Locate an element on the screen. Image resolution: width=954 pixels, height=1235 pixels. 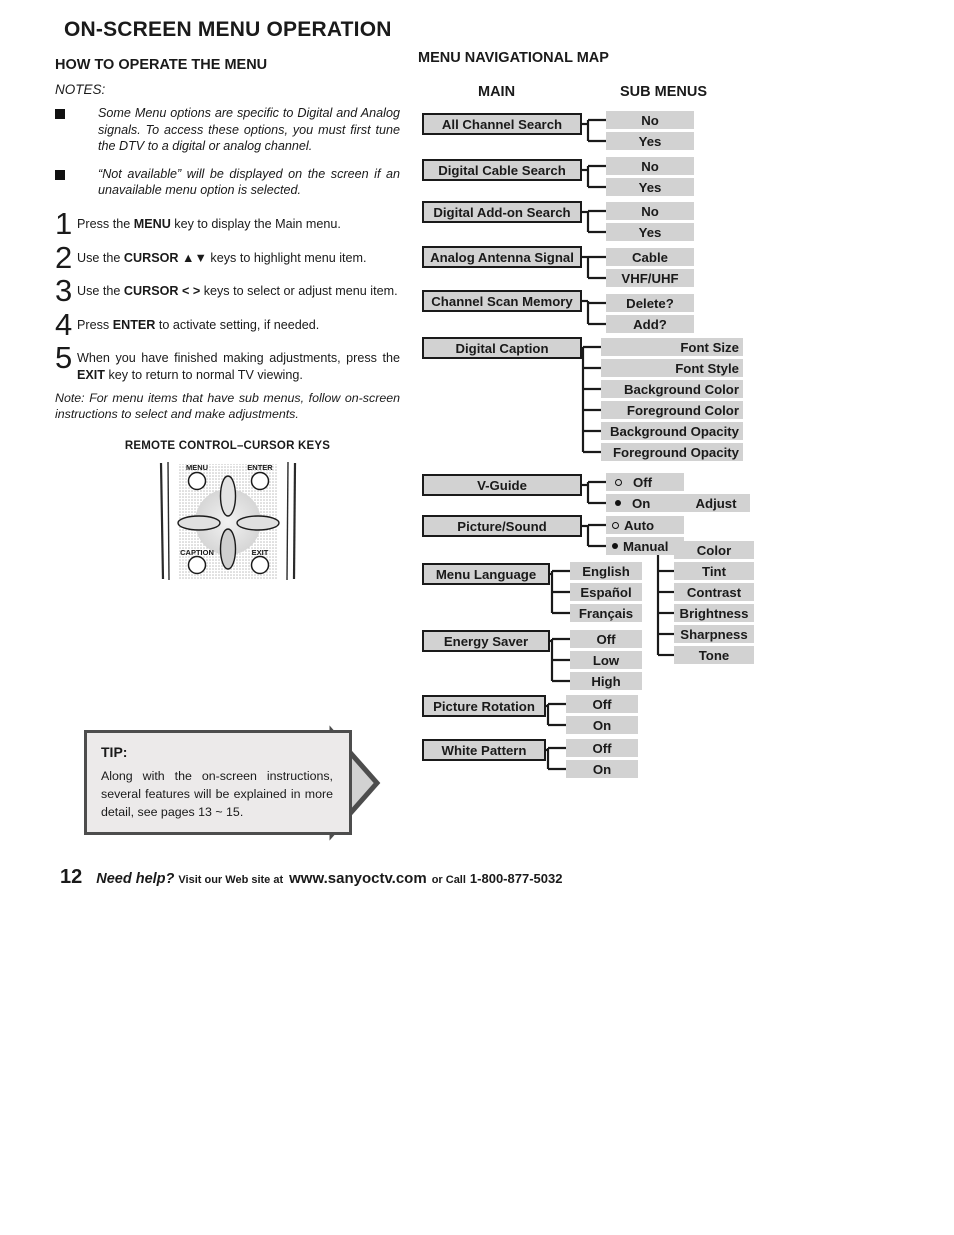
step-number: 2 is located at coordinates (64, 257).